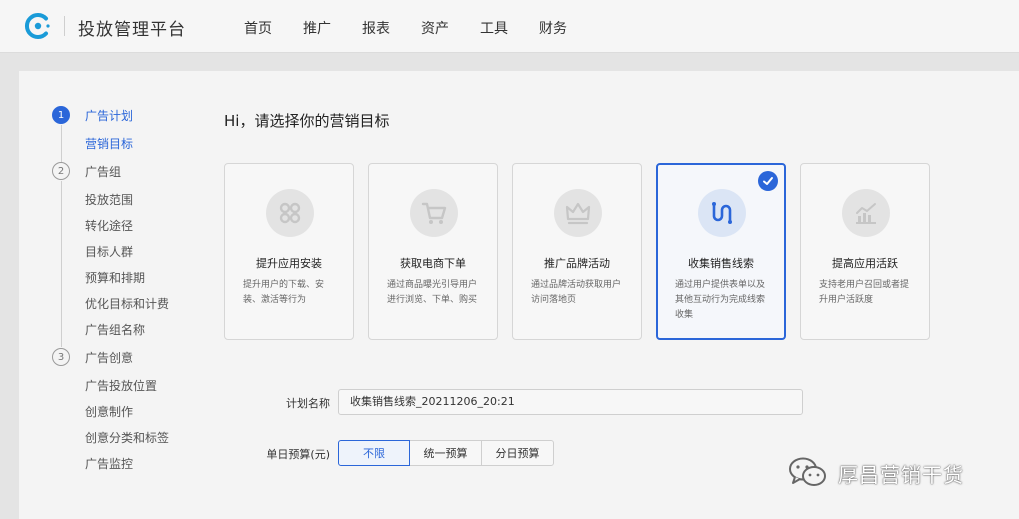 Image resolution: width=1019 pixels, height=519 pixels. Describe the element at coordinates (109, 411) in the screenshot. I see `sidebar-item-creative-production: 创意制作` at that location.